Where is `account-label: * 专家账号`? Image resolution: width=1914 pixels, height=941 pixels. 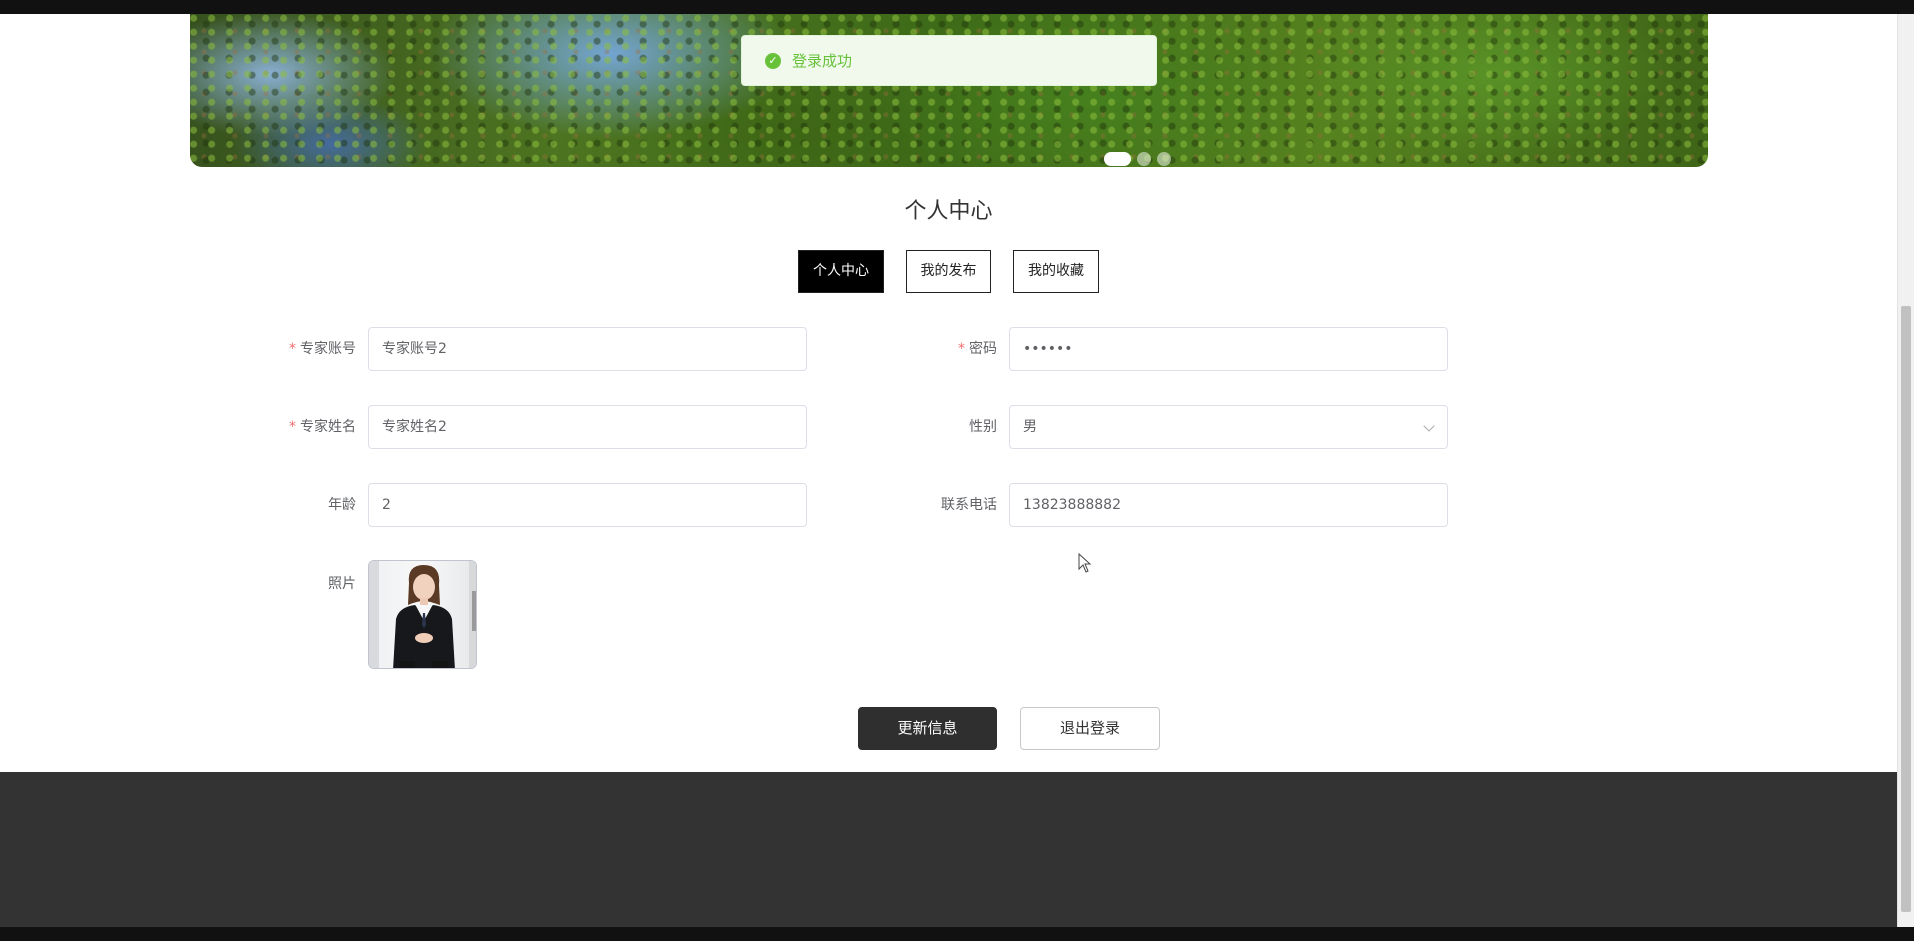
account-label: * 专家账号 is located at coordinates (322, 349).